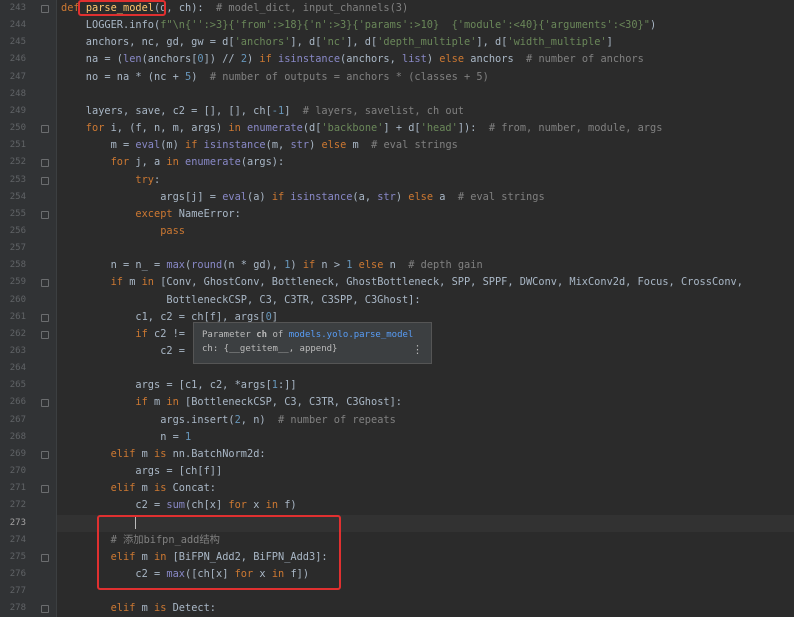  Describe the element at coordinates (402, 128) in the screenshot. I see `code-token: ] + d[` at that location.